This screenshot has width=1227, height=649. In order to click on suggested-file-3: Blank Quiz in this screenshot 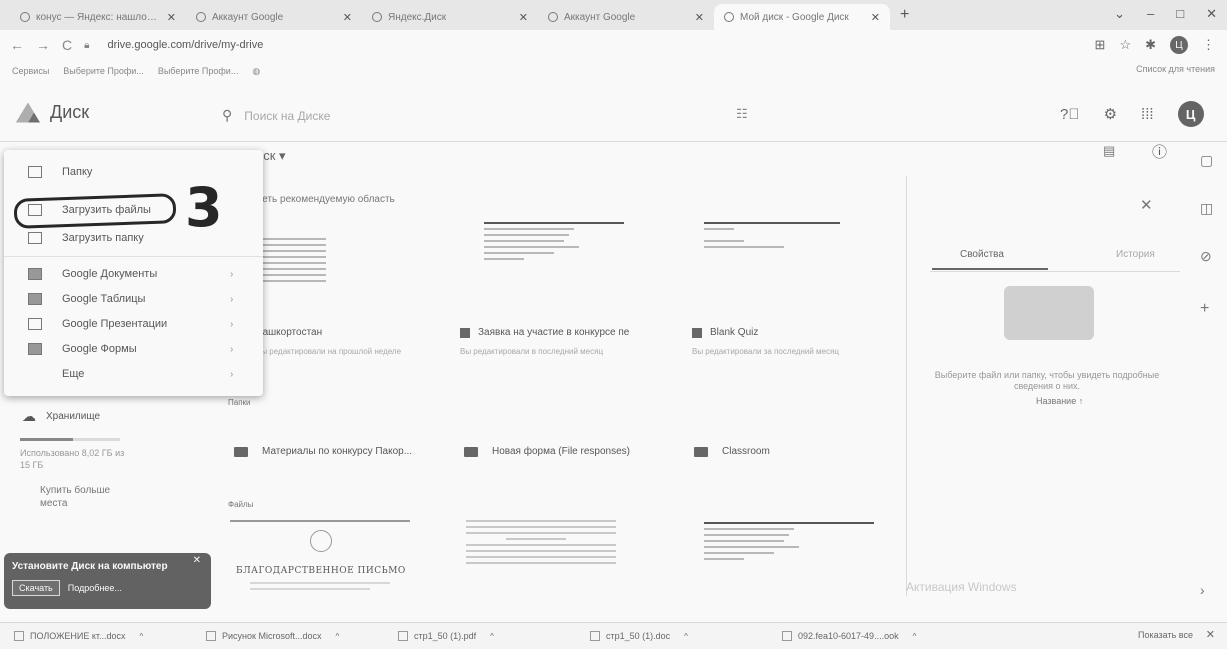, I will do `click(725, 332)`.